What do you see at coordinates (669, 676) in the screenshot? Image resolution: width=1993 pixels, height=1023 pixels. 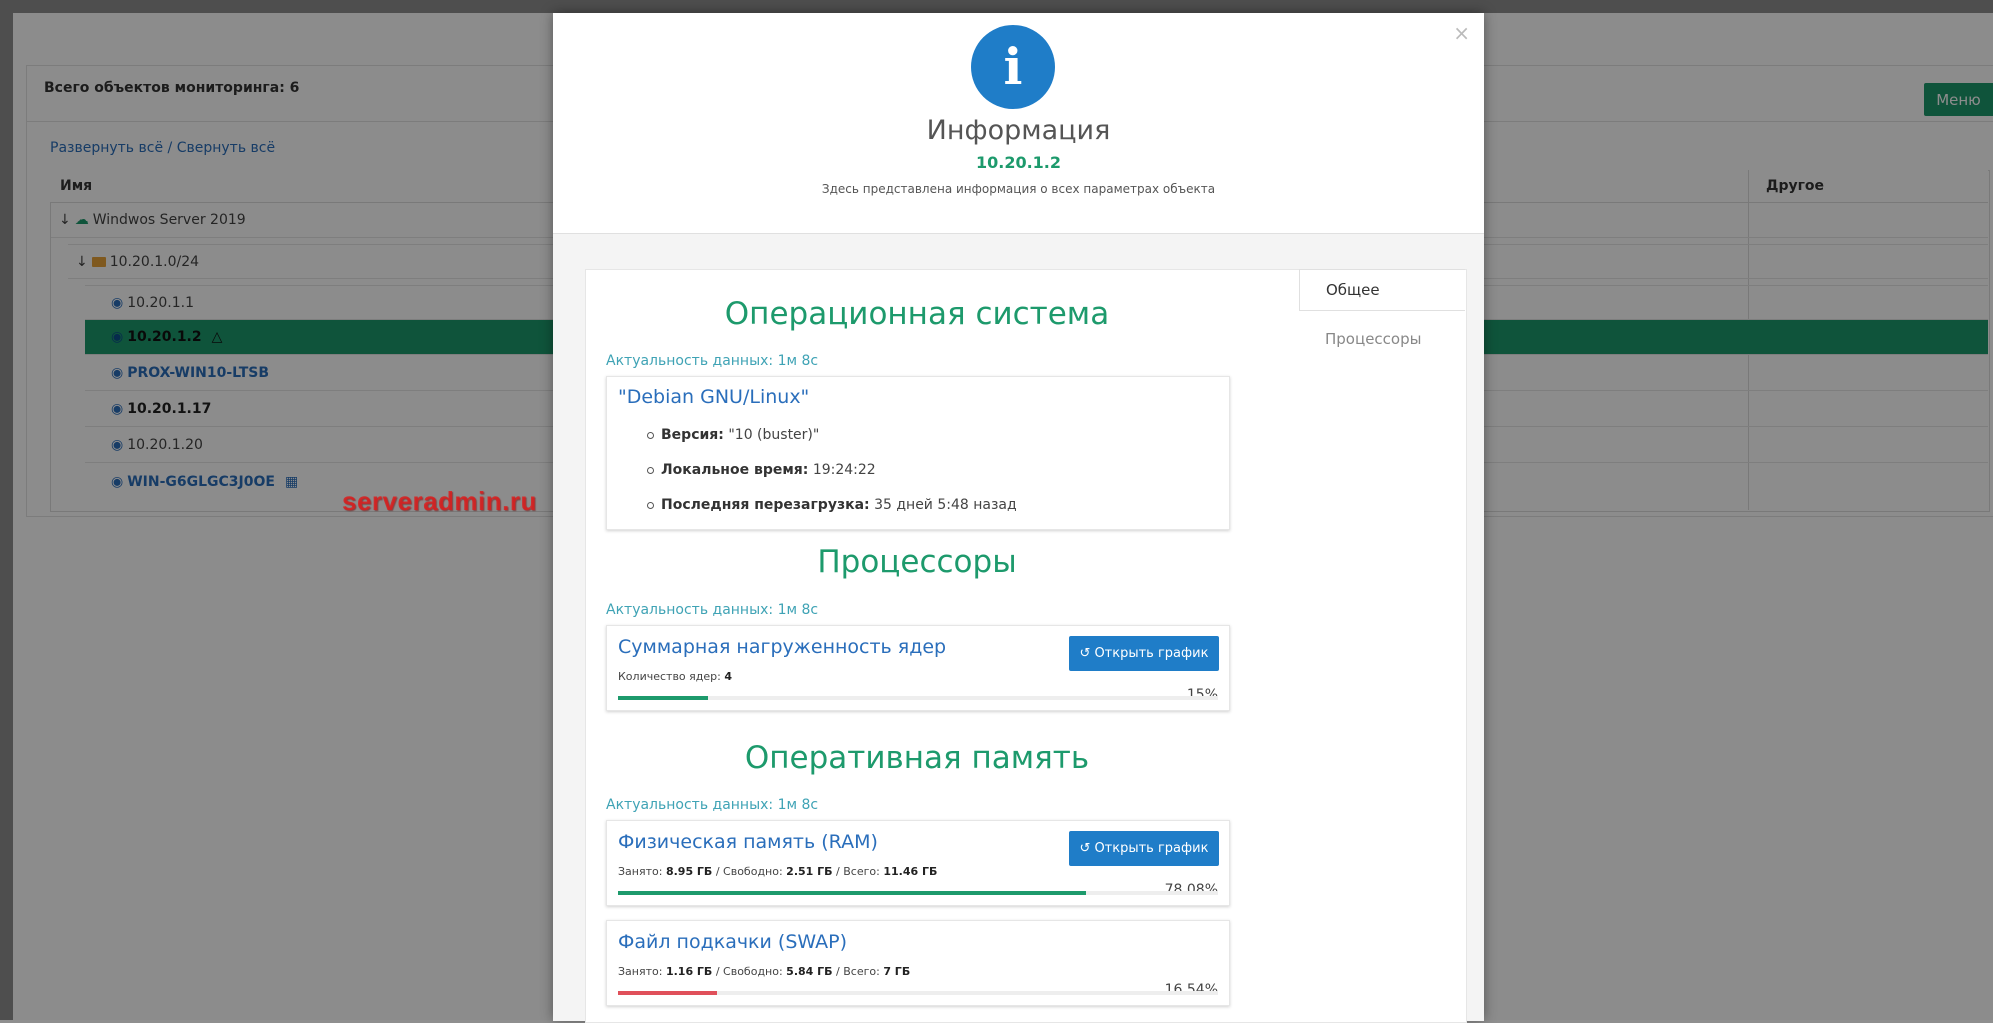 I see `cores-label: Количество ядер:` at bounding box center [669, 676].